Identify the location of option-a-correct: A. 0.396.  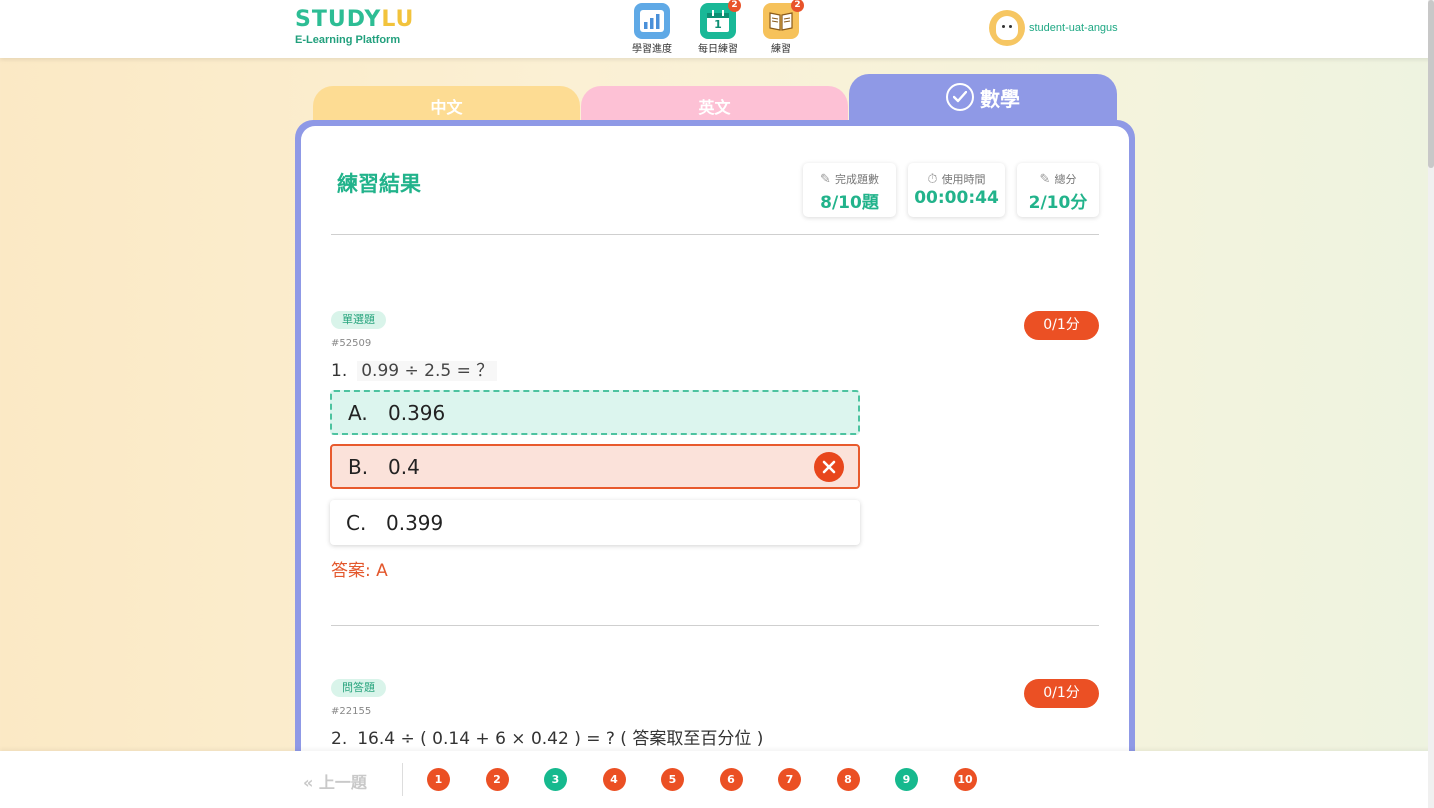
(595, 412).